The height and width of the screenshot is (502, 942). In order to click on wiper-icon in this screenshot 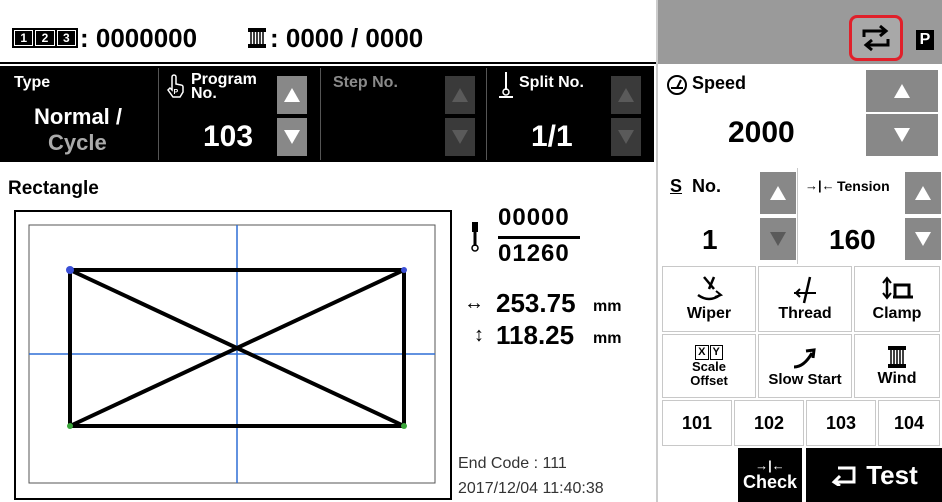, I will do `click(710, 288)`.